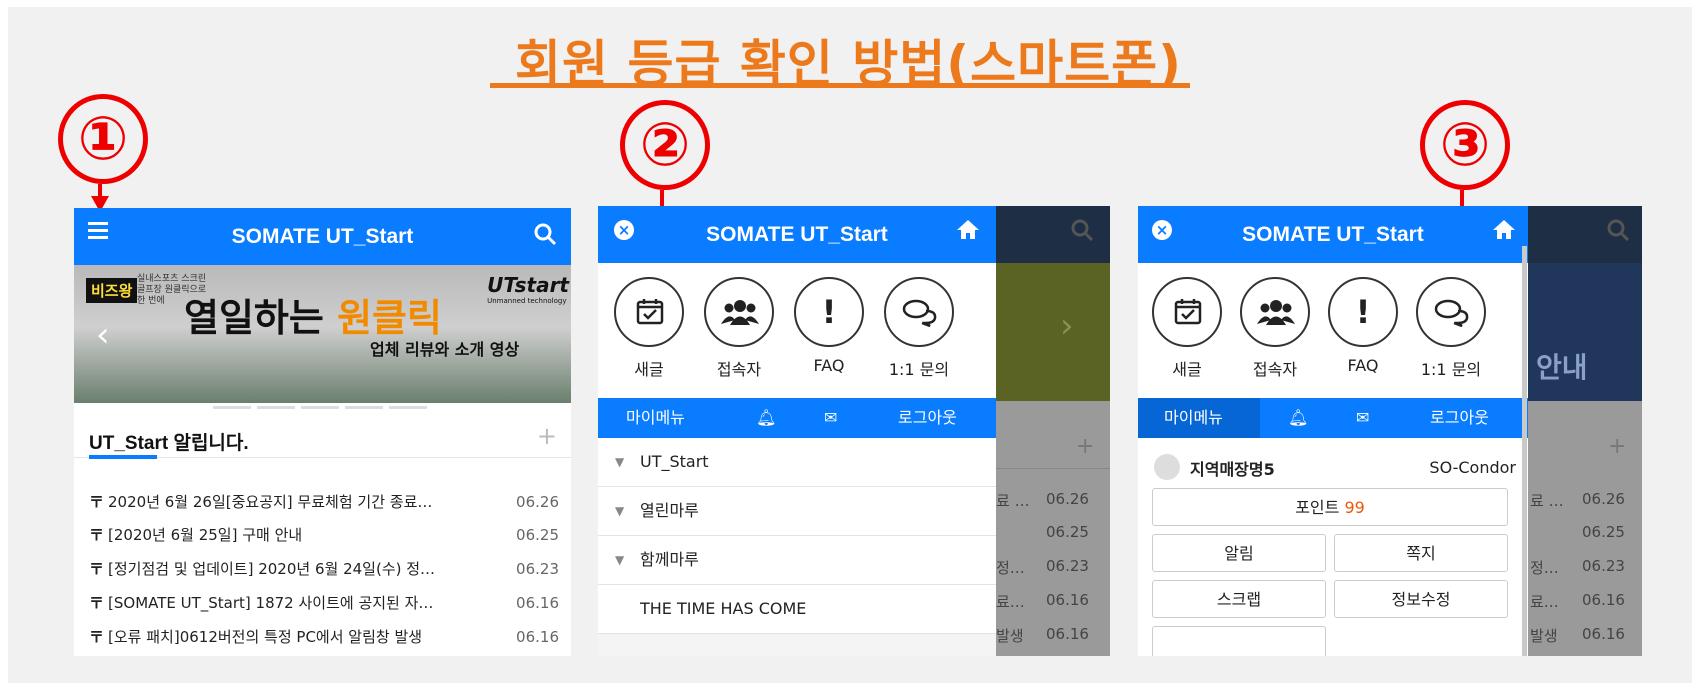 The width and height of the screenshot is (1697, 686). What do you see at coordinates (669, 559) in the screenshot?
I see `menu-item-label: 함께마루` at bounding box center [669, 559].